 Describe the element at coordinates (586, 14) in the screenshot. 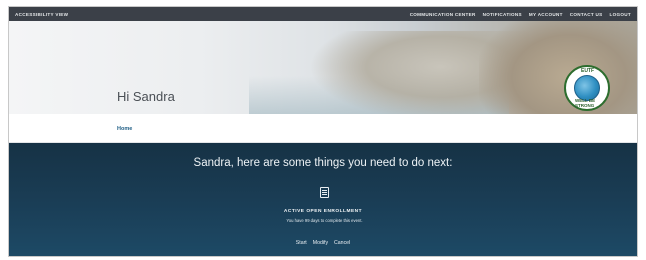

I see `contact-us-link: CONTACT US` at that location.